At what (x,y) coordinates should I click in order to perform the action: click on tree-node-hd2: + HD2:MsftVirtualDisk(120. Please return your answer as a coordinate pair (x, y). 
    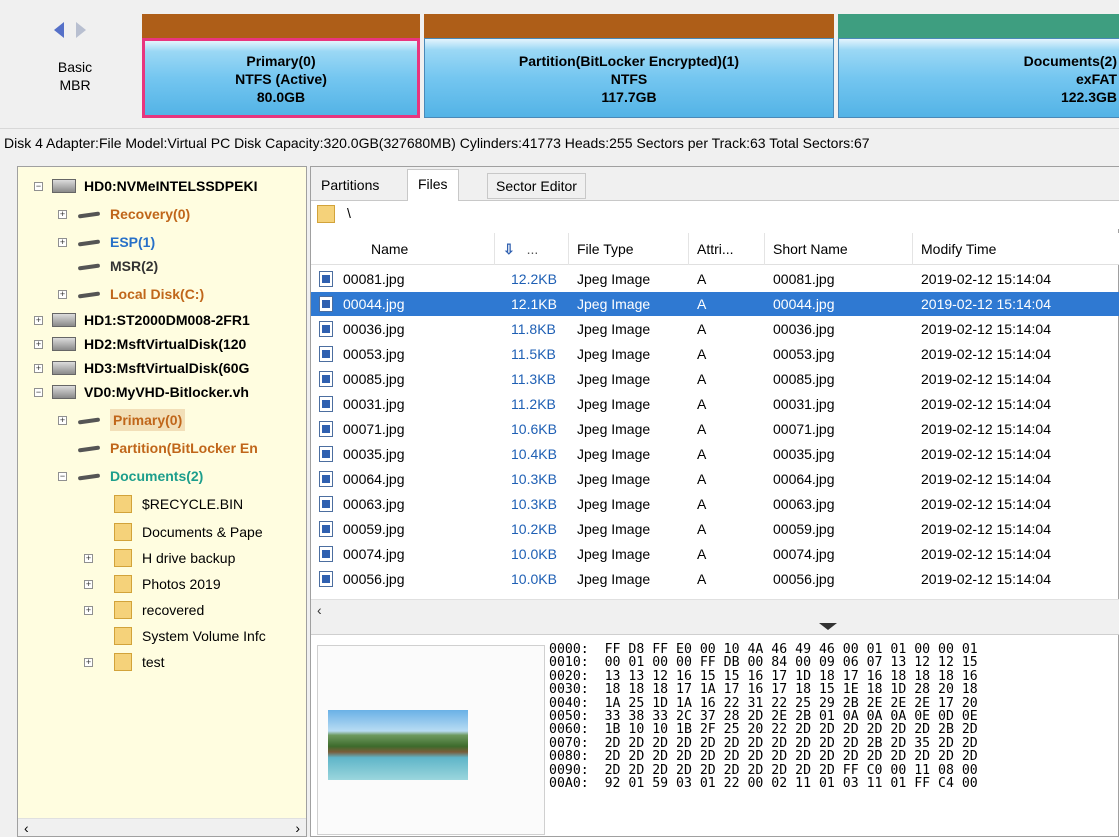
    Looking at the image, I should click on (162, 344).